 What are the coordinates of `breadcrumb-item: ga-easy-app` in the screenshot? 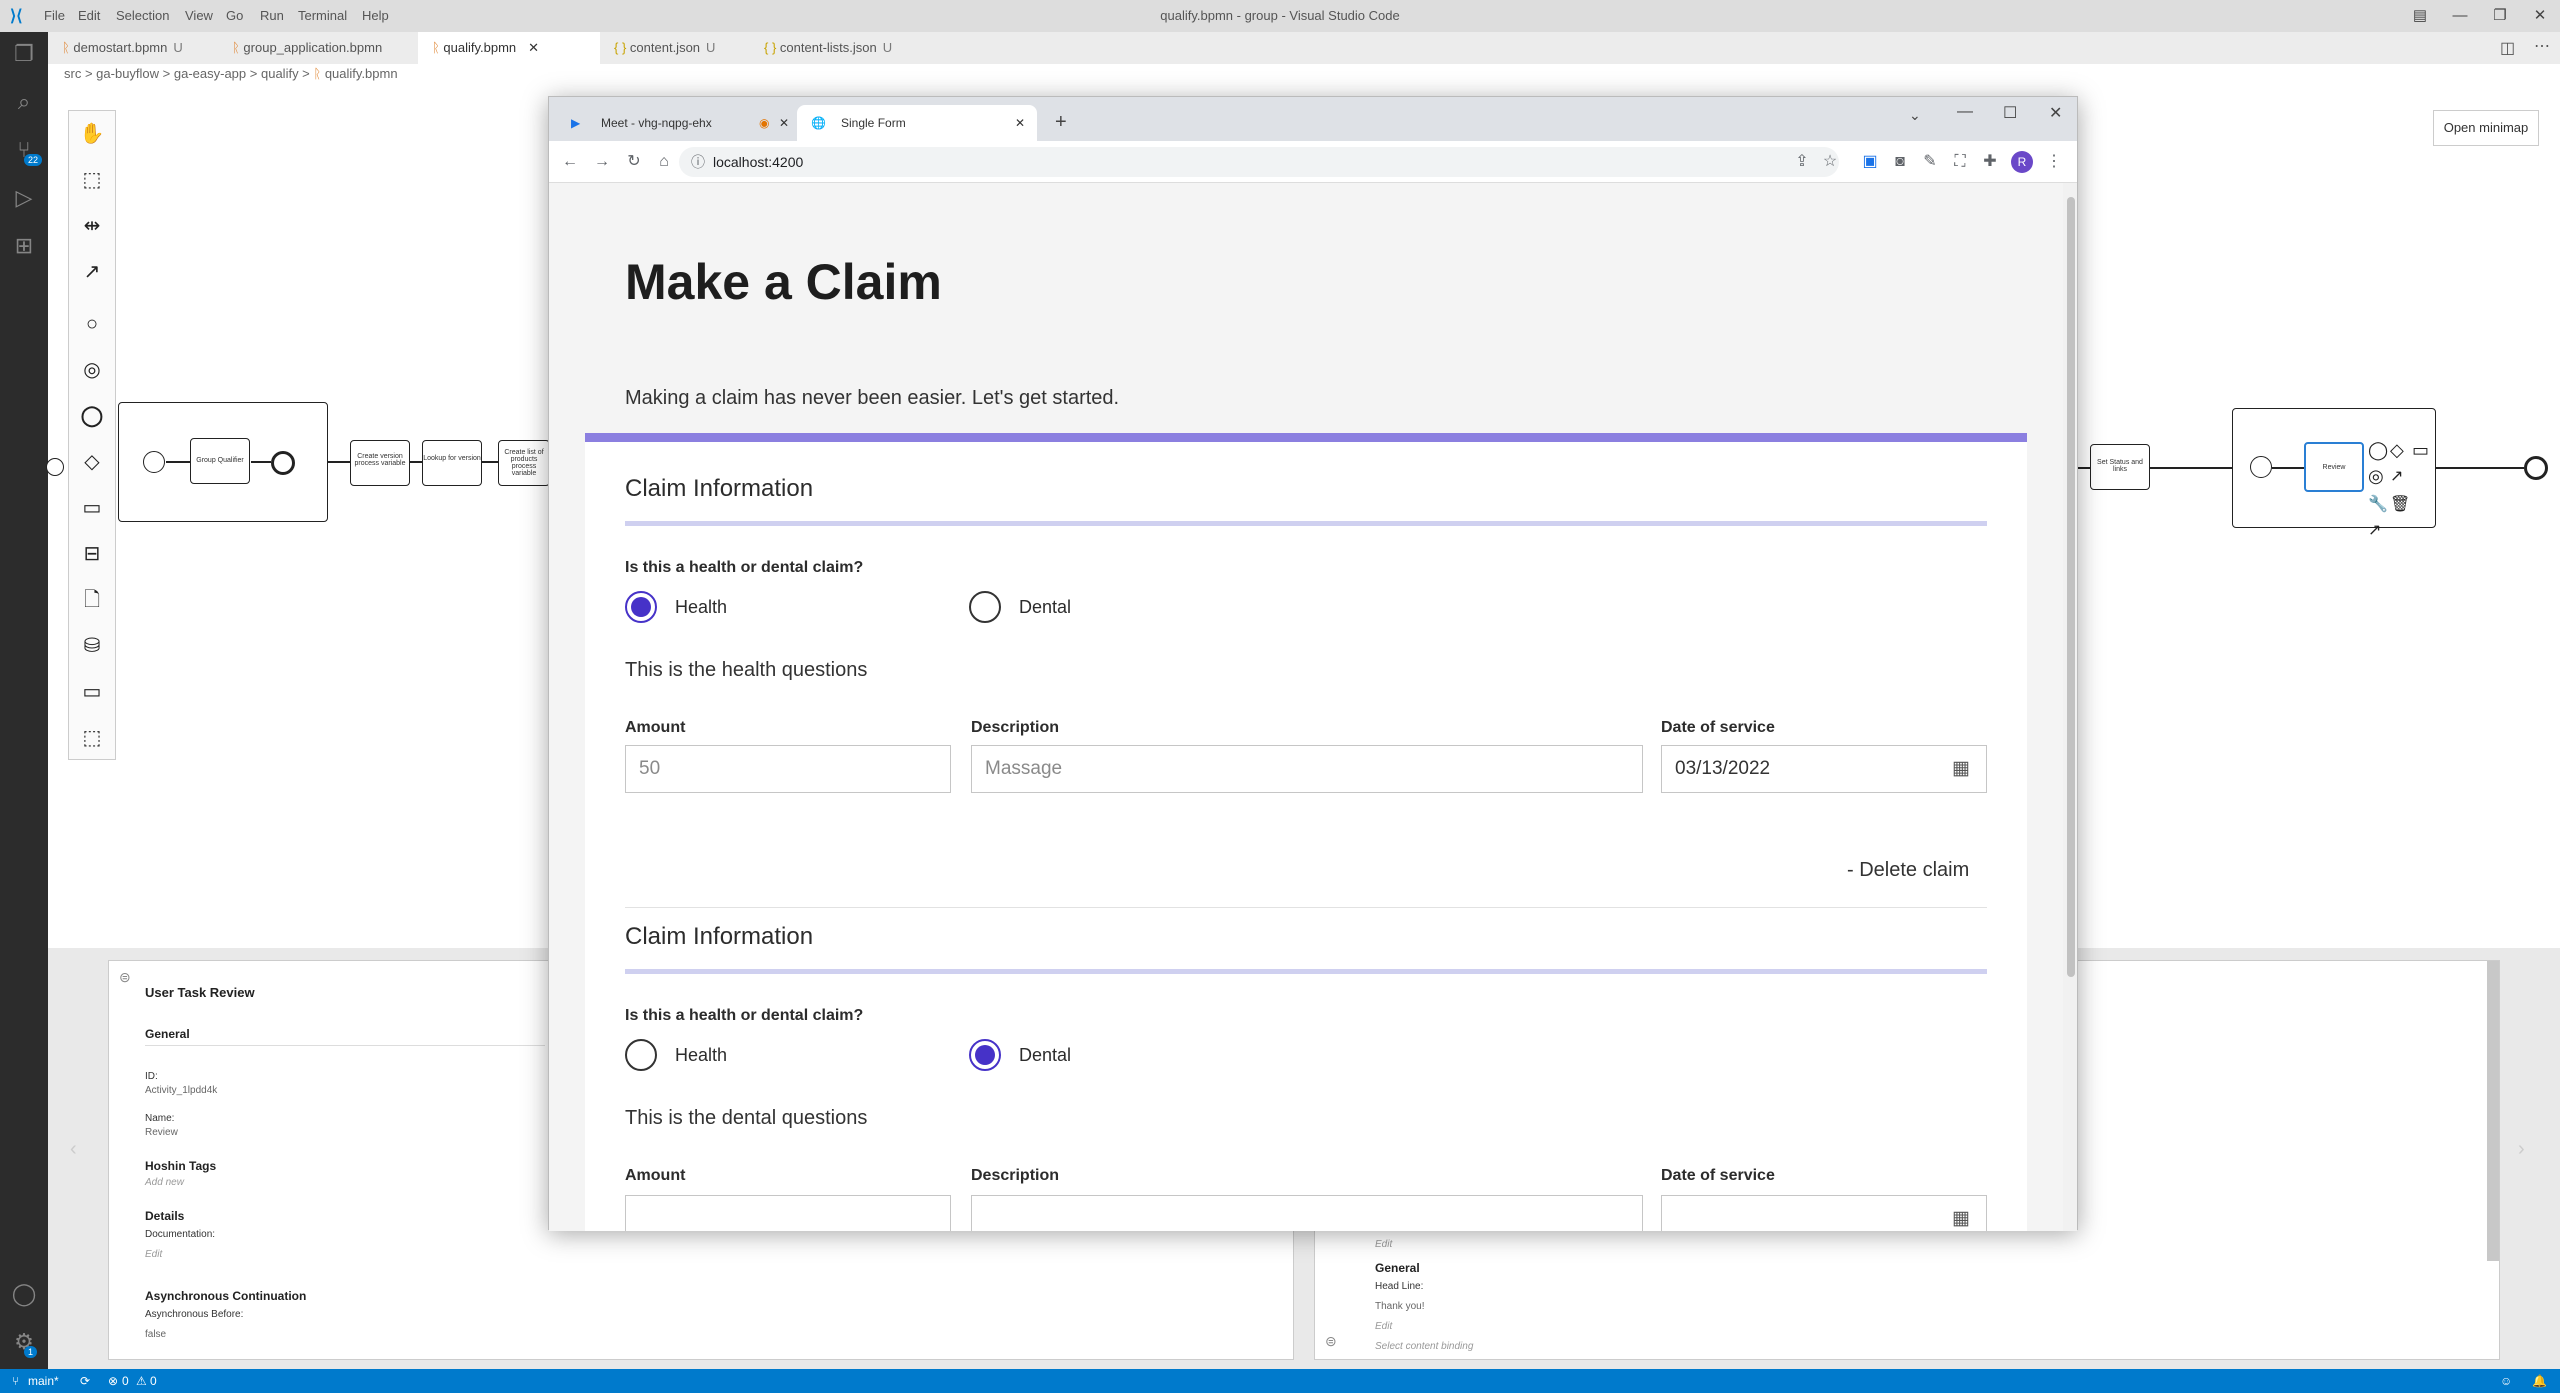 It's located at (210, 73).